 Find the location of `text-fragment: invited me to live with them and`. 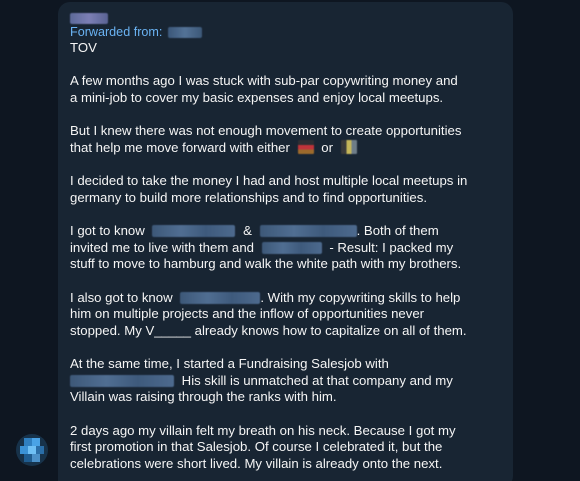

text-fragment: invited me to live with them and is located at coordinates (162, 247).